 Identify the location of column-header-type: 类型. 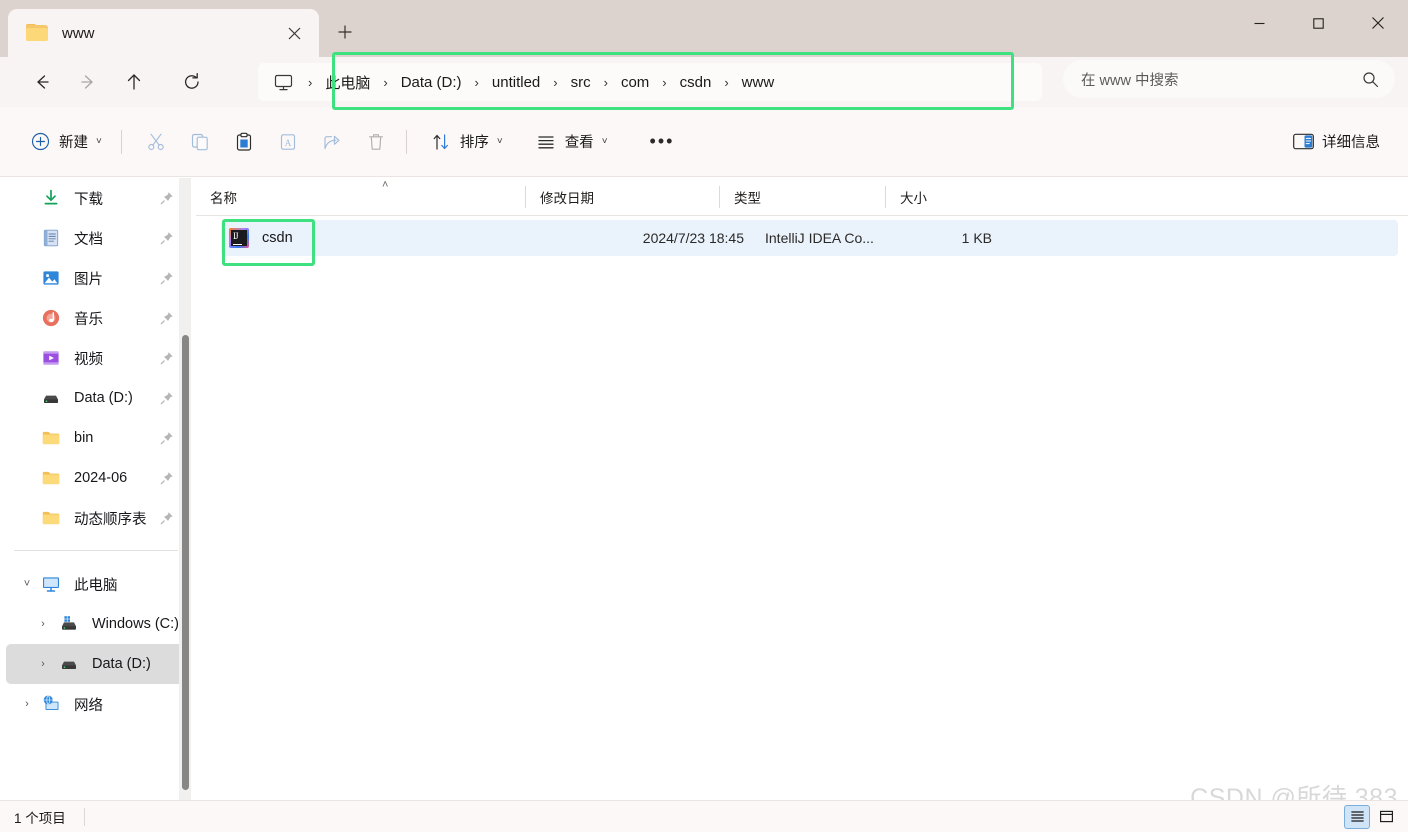
(803, 197).